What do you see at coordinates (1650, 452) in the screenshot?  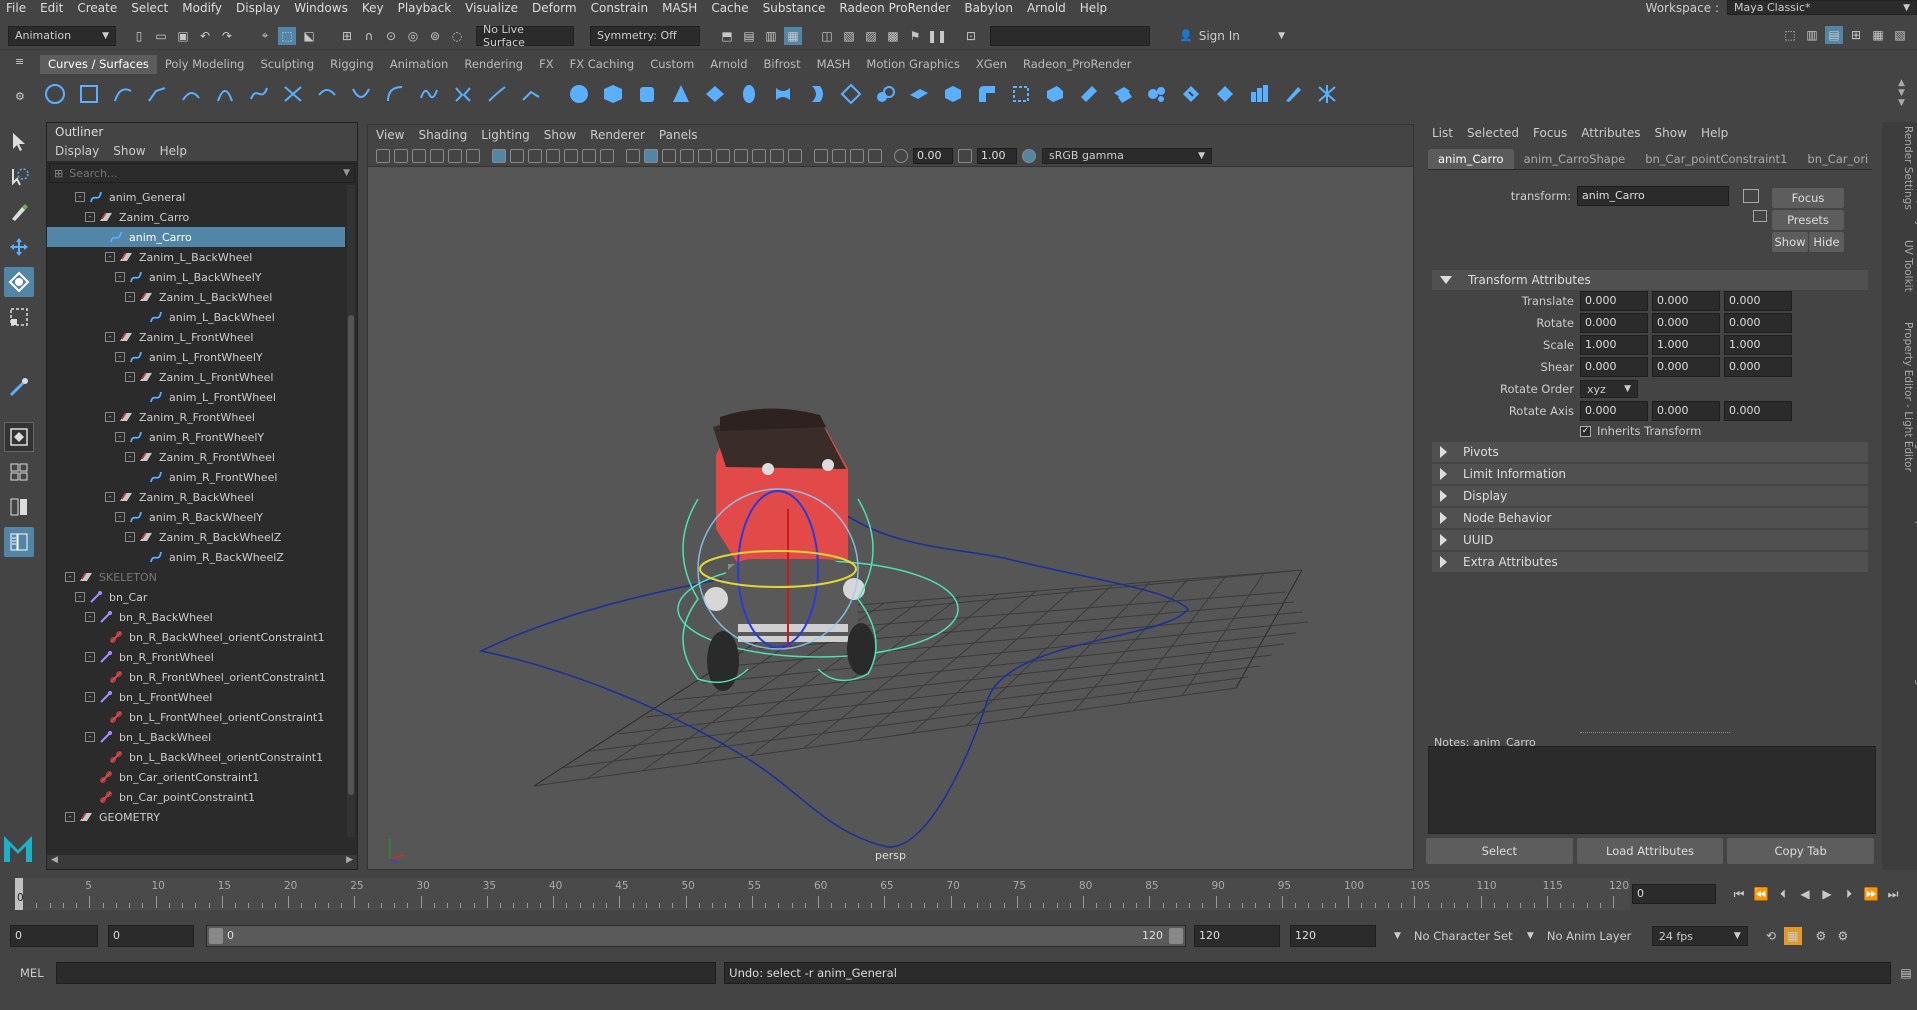 I see `pivots-section: Pivots` at bounding box center [1650, 452].